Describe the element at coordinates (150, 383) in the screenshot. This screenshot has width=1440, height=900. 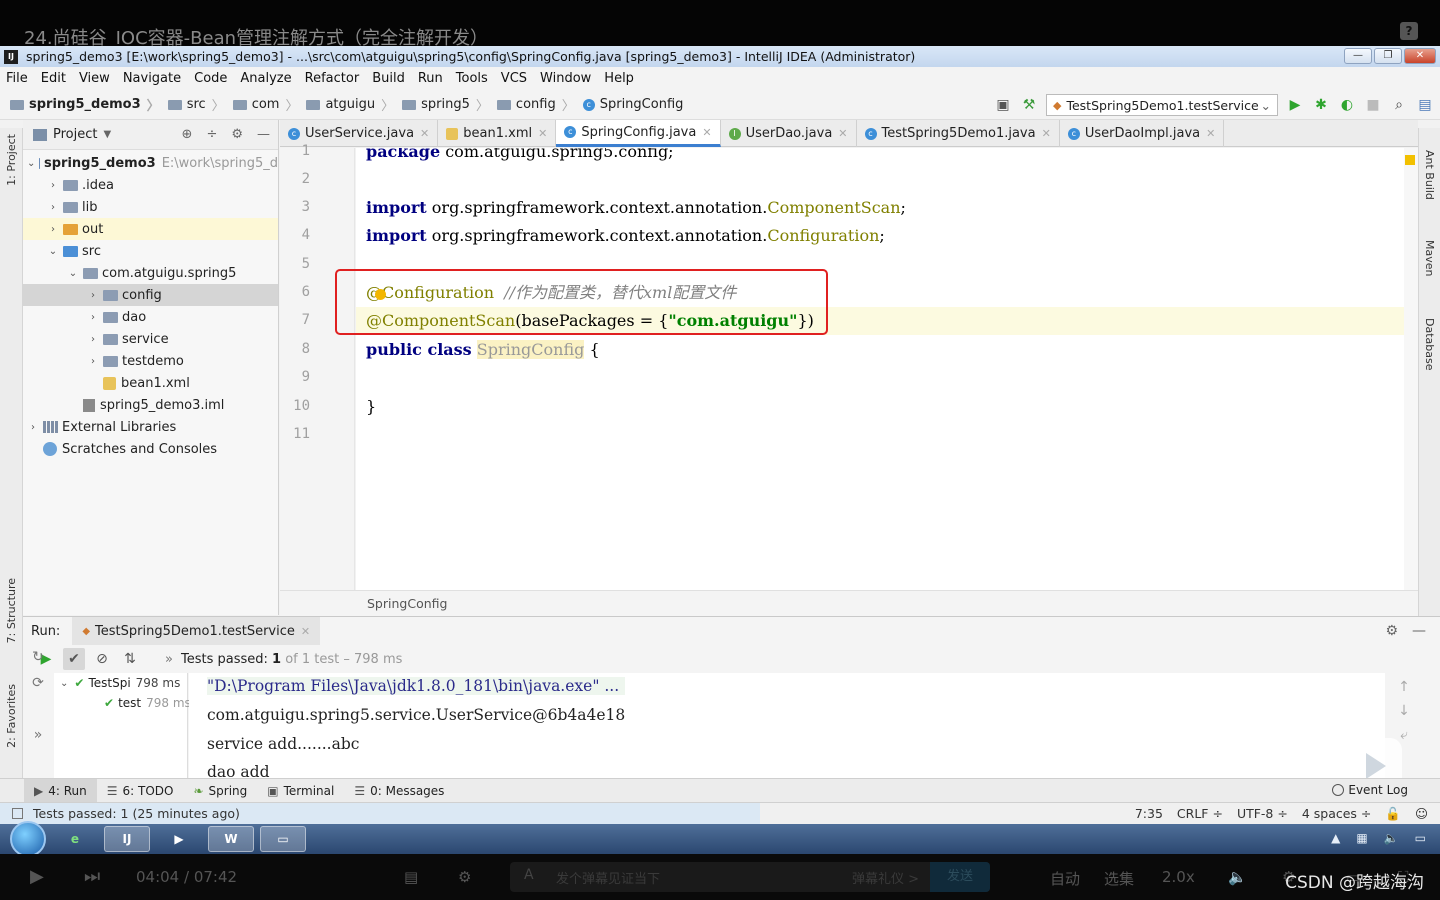
I see `tree-node-bean1-xml: bean1.xml` at that location.